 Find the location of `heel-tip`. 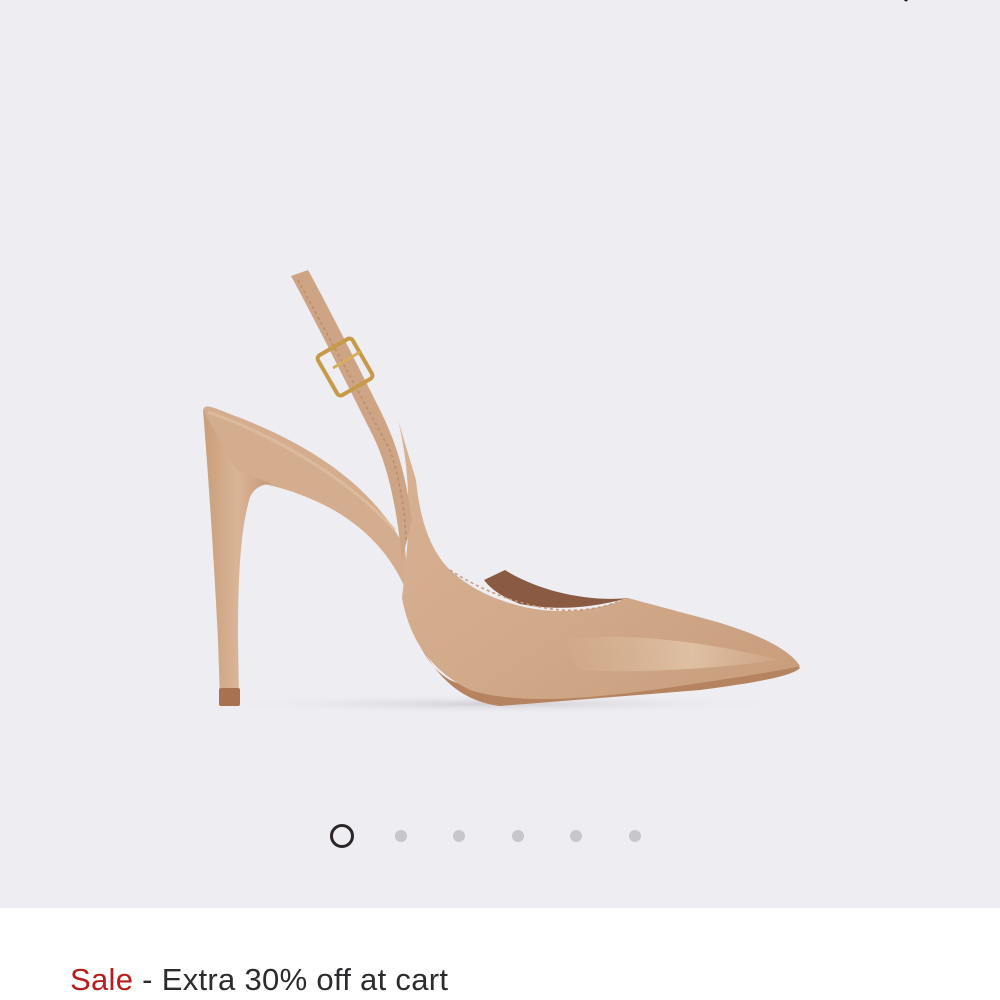

heel-tip is located at coordinates (229, 697).